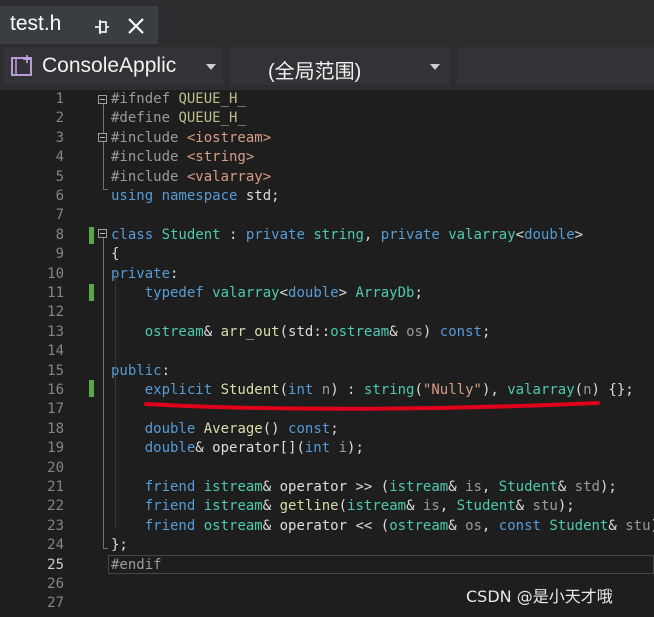 The width and height of the screenshot is (654, 617). Describe the element at coordinates (36, 23) in the screenshot. I see `tab-title: test.h` at that location.